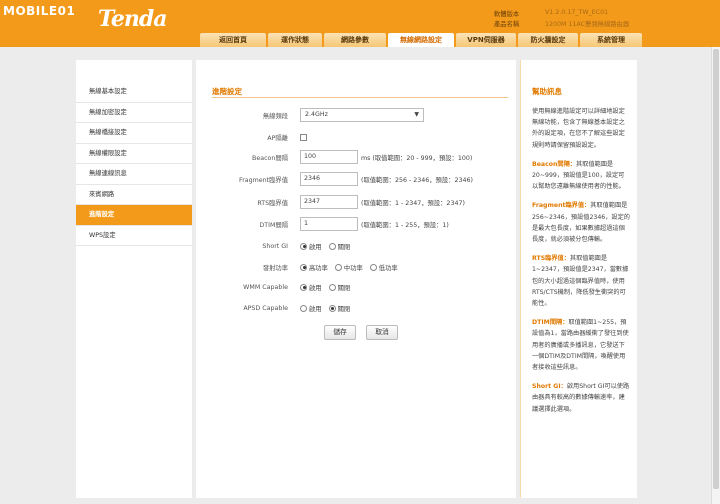  Describe the element at coordinates (416, 114) in the screenshot. I see `dropdown-arrow-icon: ▼` at that location.